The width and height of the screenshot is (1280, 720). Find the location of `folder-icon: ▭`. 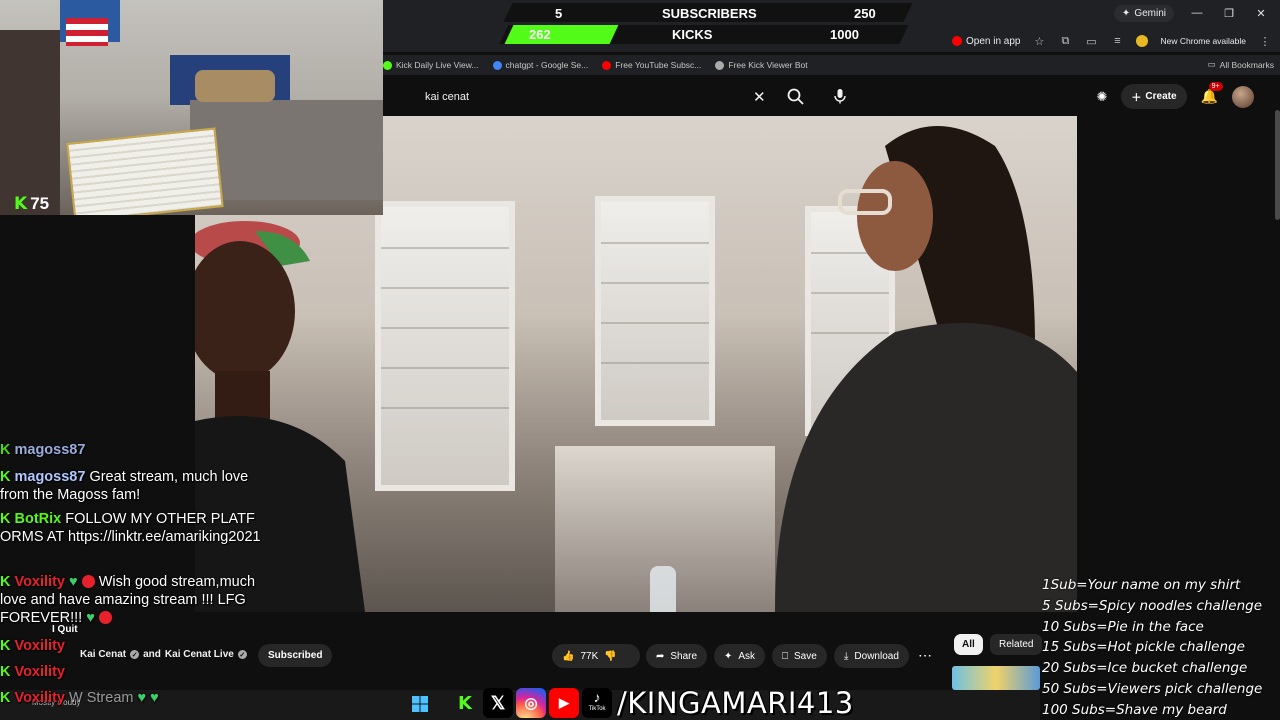

folder-icon: ▭ is located at coordinates (1211, 64).